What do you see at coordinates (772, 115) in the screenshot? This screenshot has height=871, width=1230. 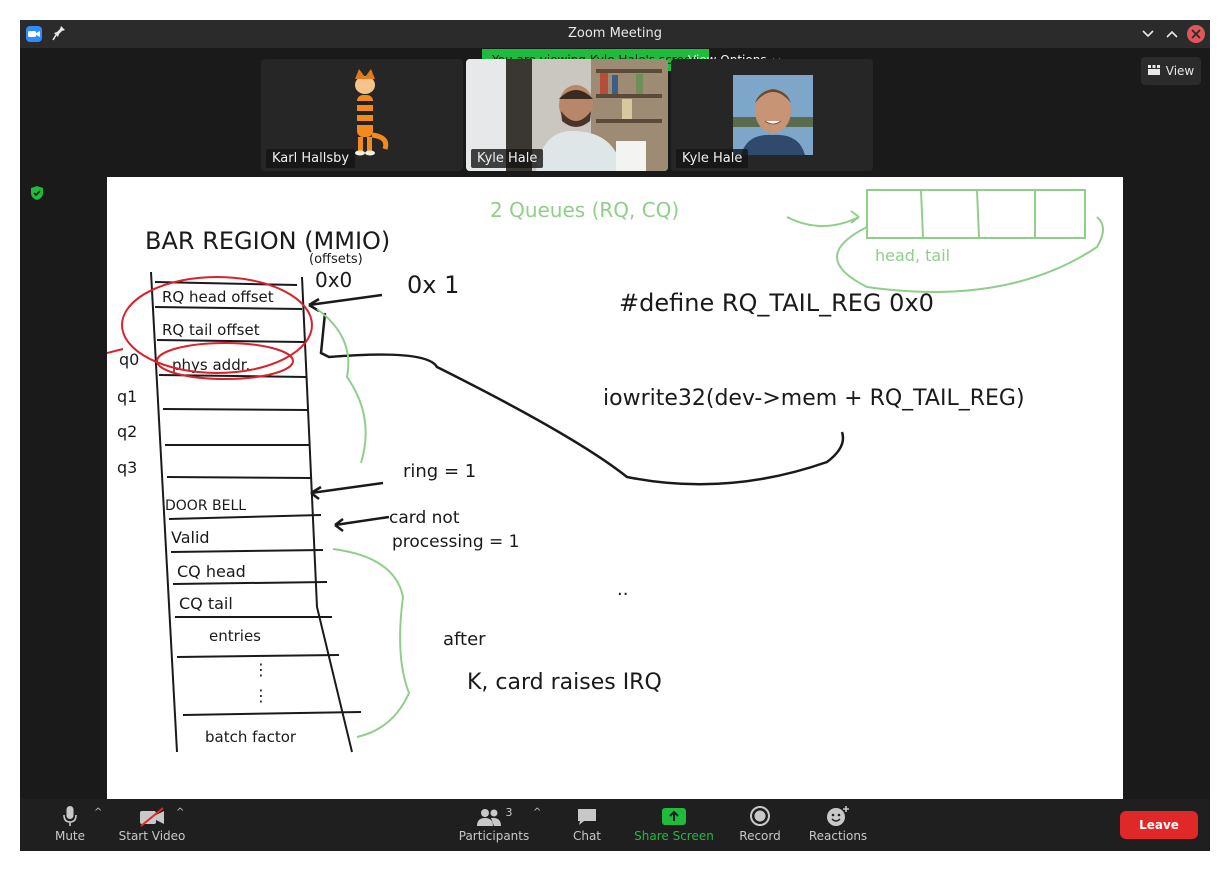 I see `participant-tile: Kyle Hale` at bounding box center [772, 115].